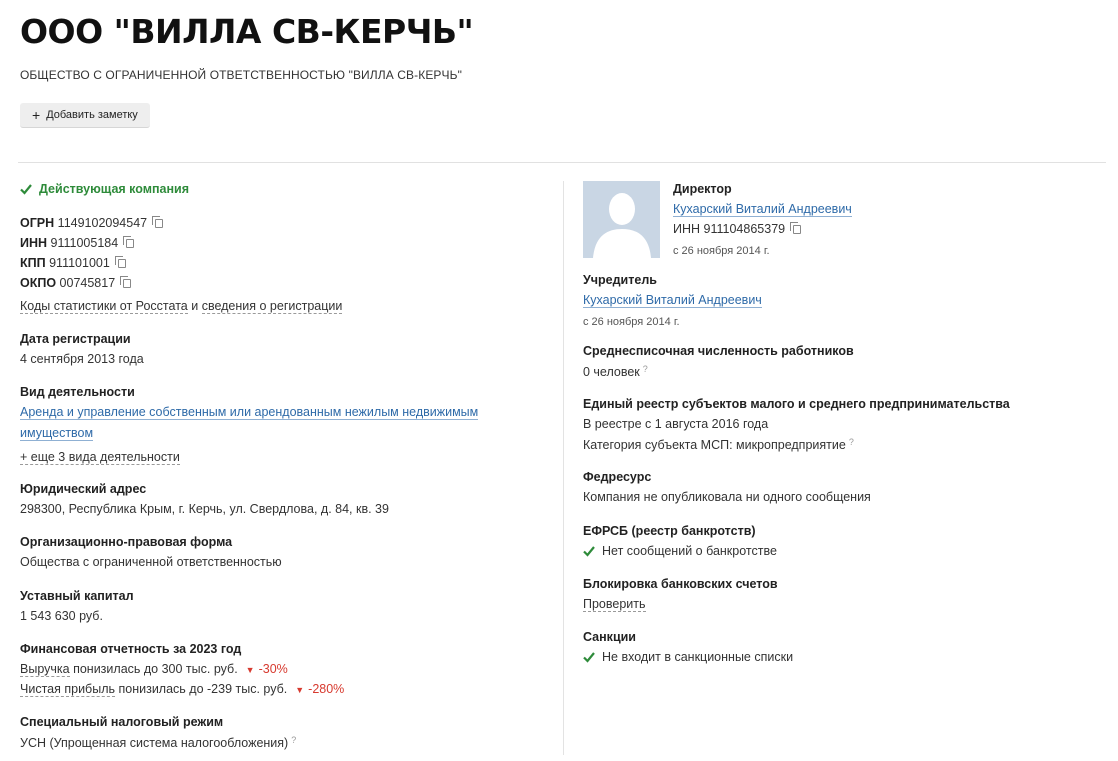 Image resolution: width=1118 pixels, height=761 pixels. What do you see at coordinates (326, 689) in the screenshot?
I see `profit-change: -280%` at bounding box center [326, 689].